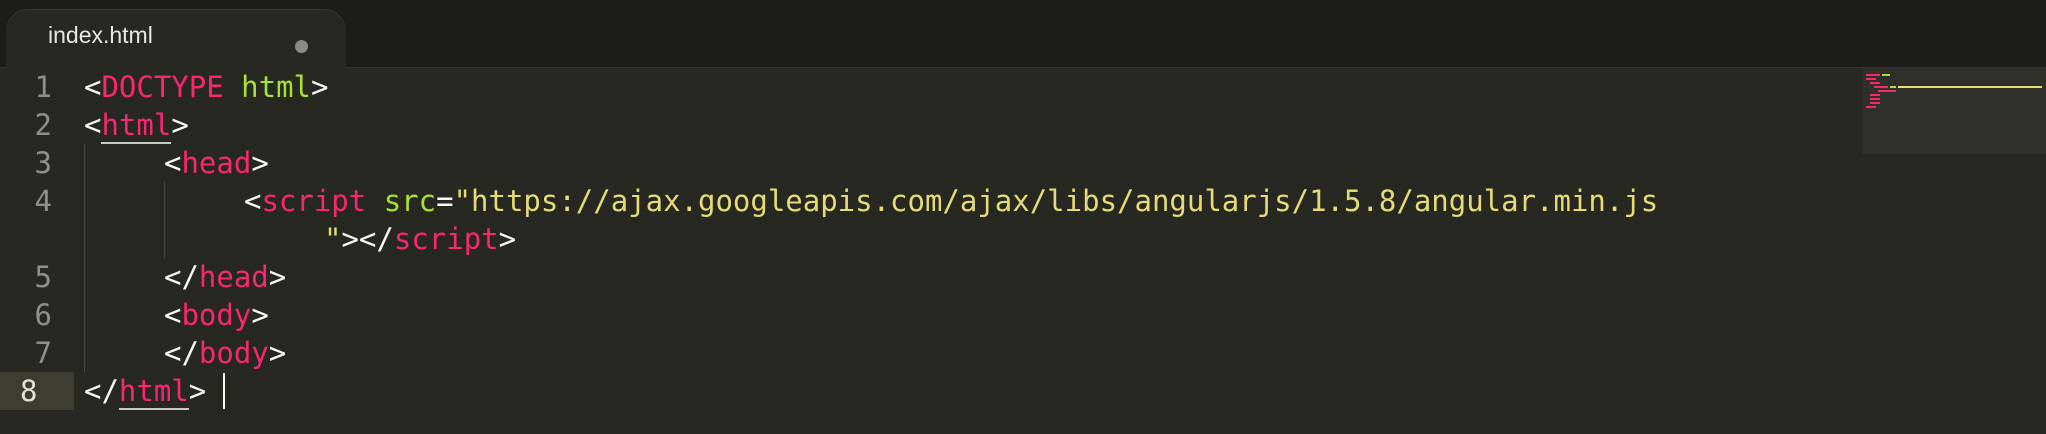 Image resolution: width=2046 pixels, height=434 pixels. I want to click on code-line-1: <DOCTYPE html>, so click(206, 87).